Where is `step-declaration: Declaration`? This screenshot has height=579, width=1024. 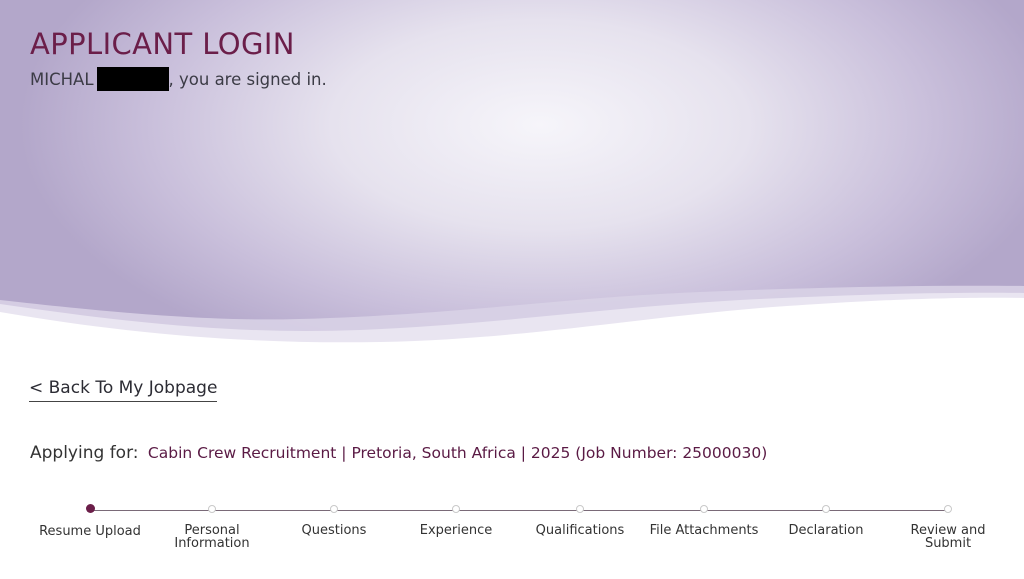 step-declaration: Declaration is located at coordinates (826, 518).